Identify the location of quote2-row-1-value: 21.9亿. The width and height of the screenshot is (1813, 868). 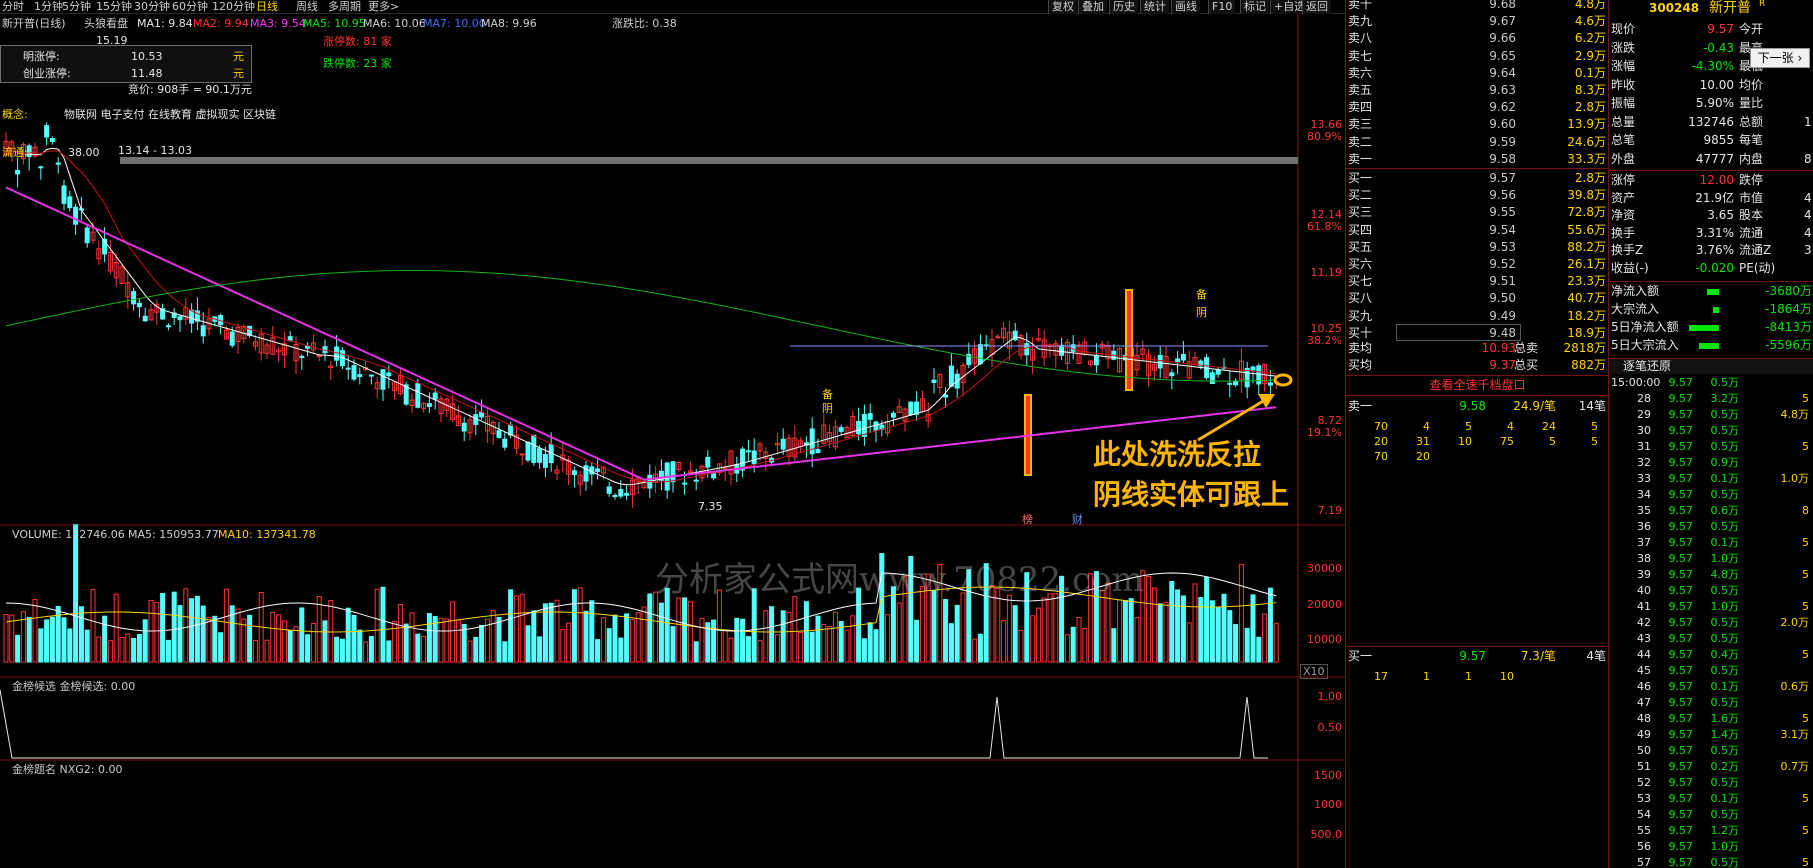
(1714, 197).